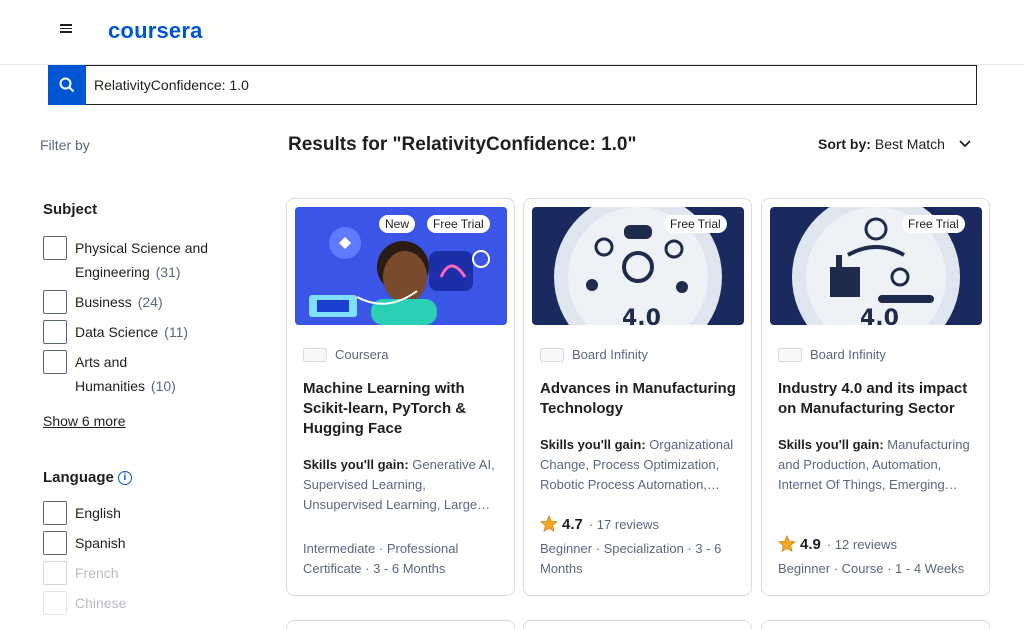 The image size is (1024, 629). Describe the element at coordinates (176, 332) in the screenshot. I see `option-count: (11)` at that location.